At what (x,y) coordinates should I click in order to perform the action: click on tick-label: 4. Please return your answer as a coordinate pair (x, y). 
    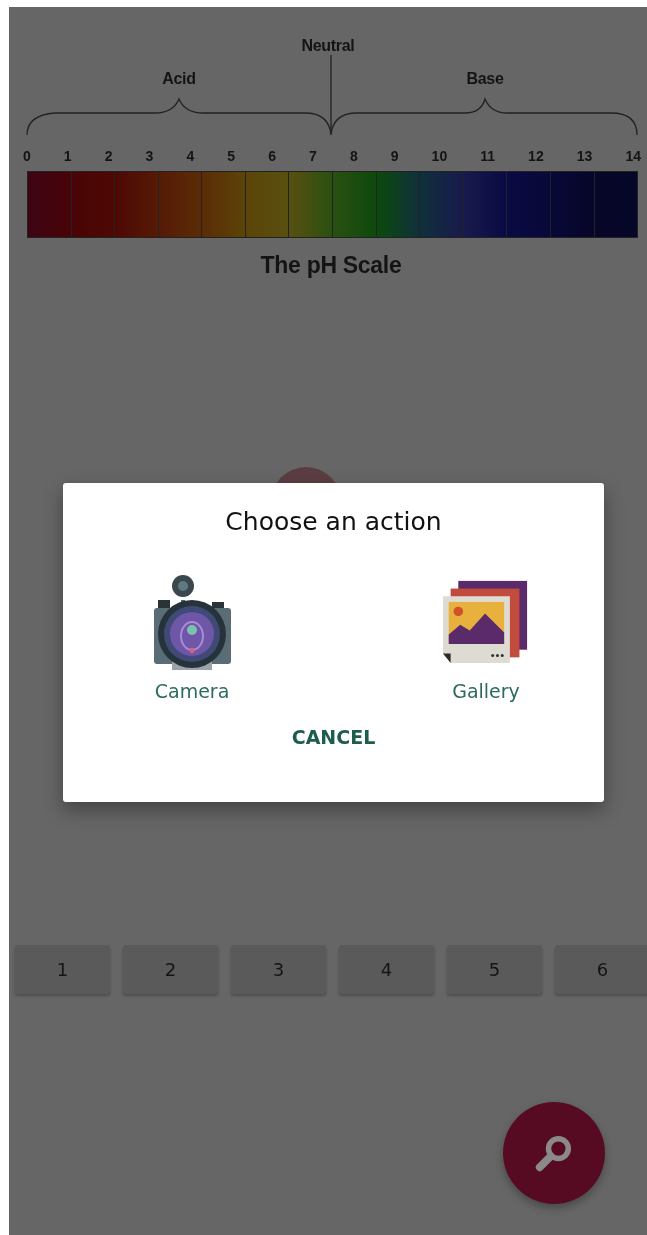
    Looking at the image, I should click on (190, 156).